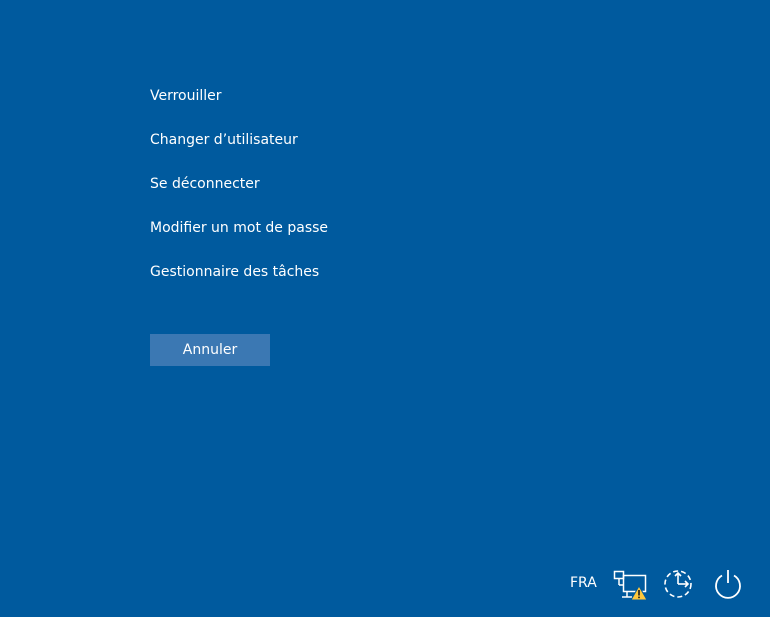 Image resolution: width=770 pixels, height=617 pixels. Describe the element at coordinates (239, 282) in the screenshot. I see `task-manager-option: Gestionnaire des tâches` at that location.